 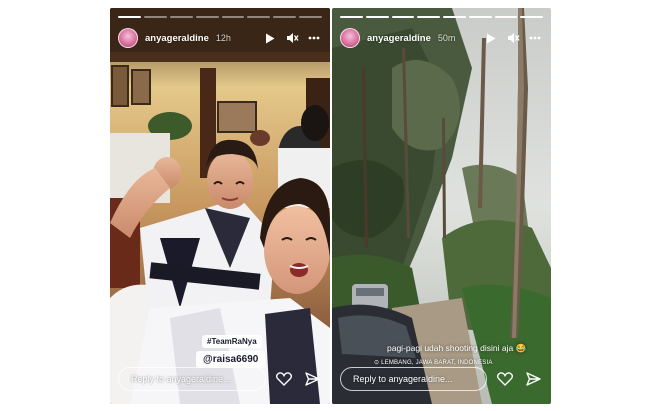 I want to click on hashtag-sticker: #TeamRaNya, so click(x=232, y=341).